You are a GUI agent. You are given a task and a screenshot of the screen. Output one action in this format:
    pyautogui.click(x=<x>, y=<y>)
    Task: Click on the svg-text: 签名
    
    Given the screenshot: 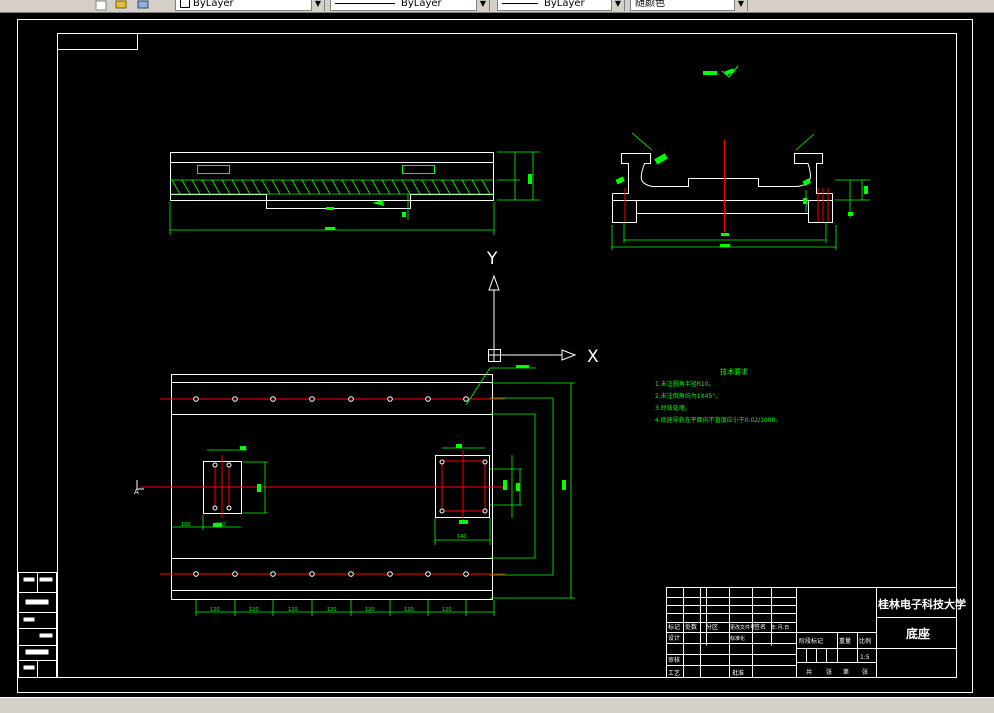 What is the action you would take?
    pyautogui.click(x=760, y=627)
    